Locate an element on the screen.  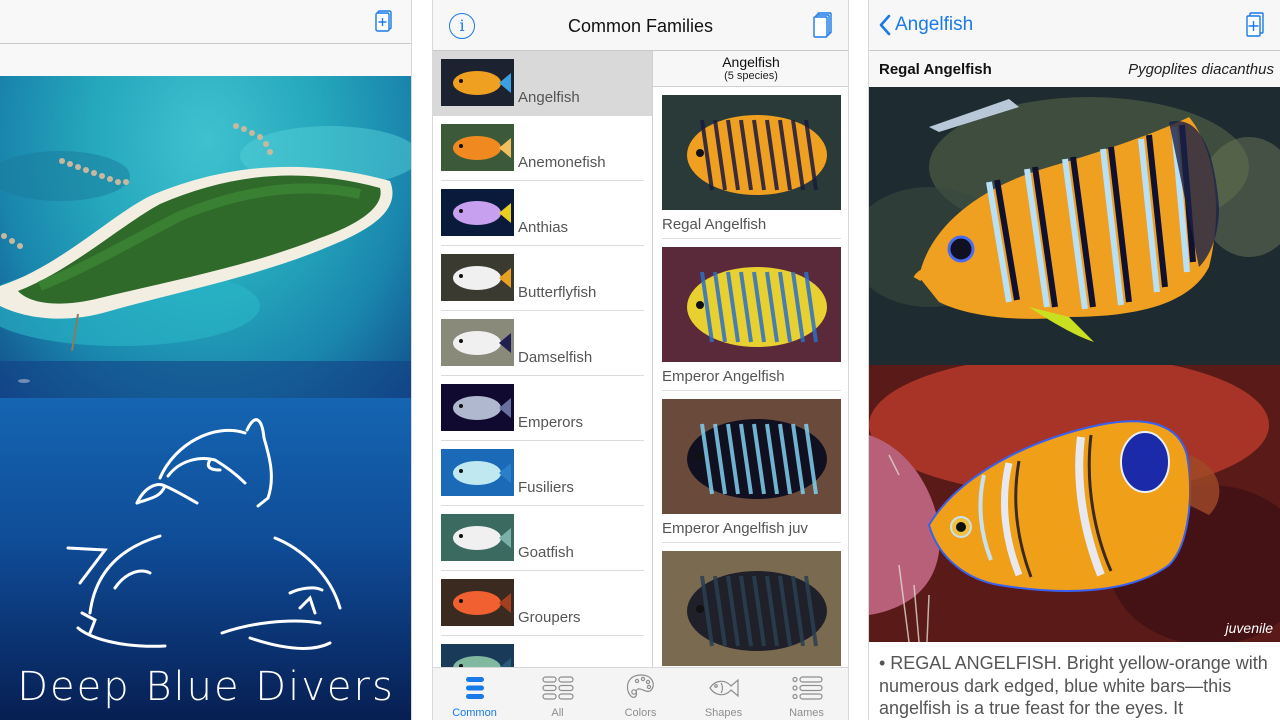
back-button: Angelfish is located at coordinates (926, 25).